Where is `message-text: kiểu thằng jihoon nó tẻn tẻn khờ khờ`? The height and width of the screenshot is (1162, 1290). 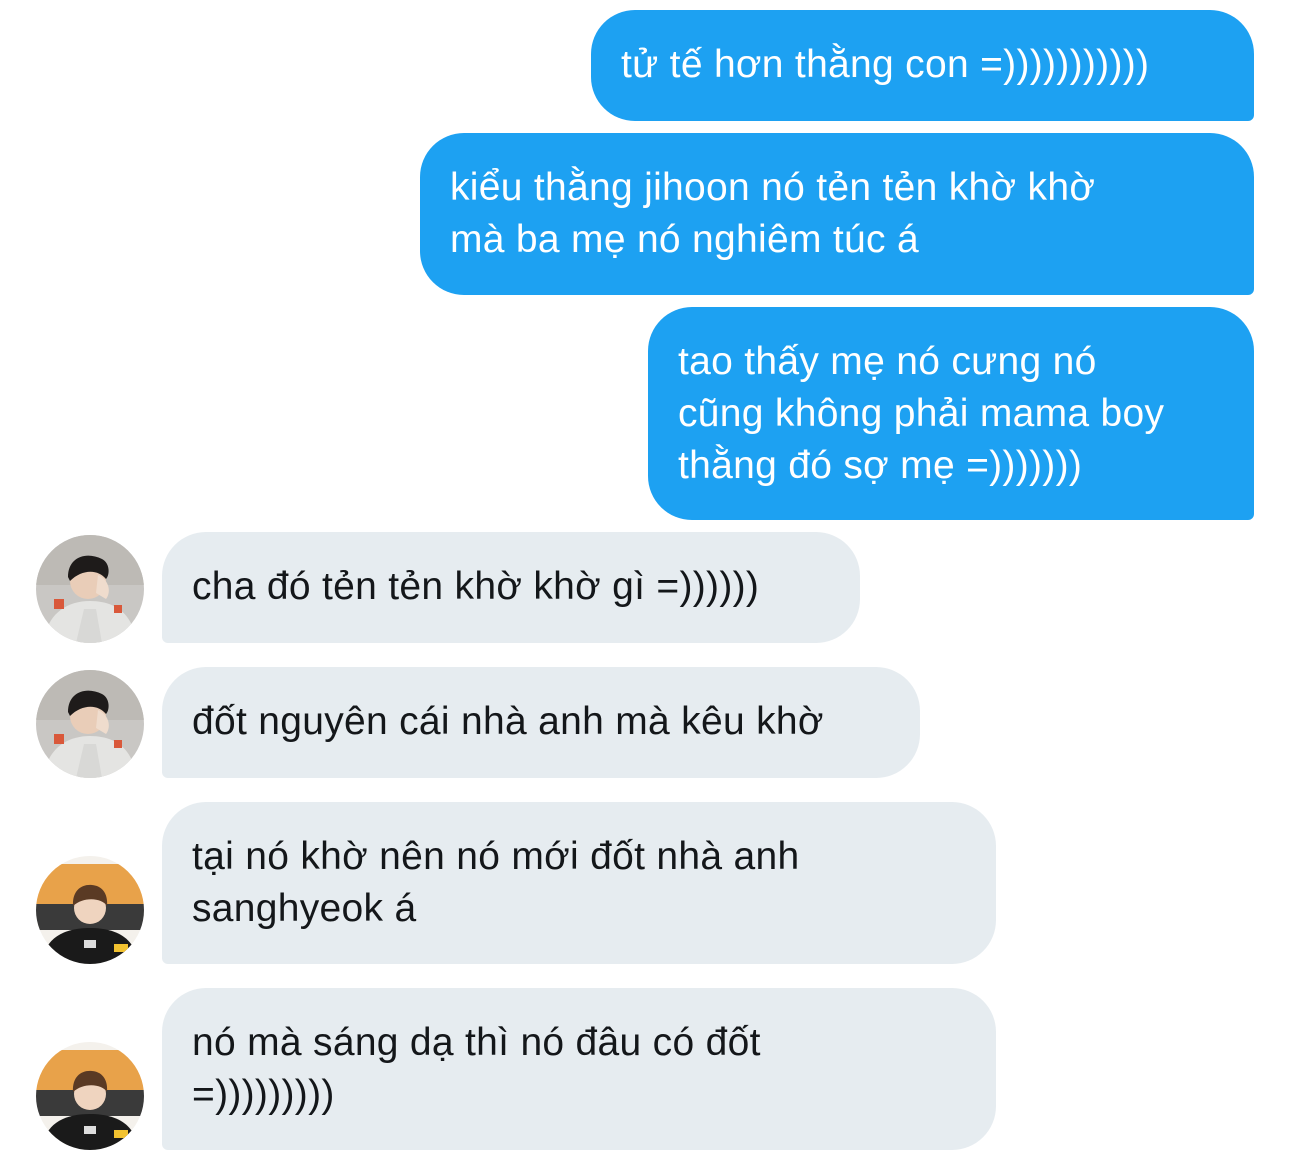
message-text: kiểu thằng jihoon nó tẻn tẻn khờ khờ is located at coordinates (773, 187).